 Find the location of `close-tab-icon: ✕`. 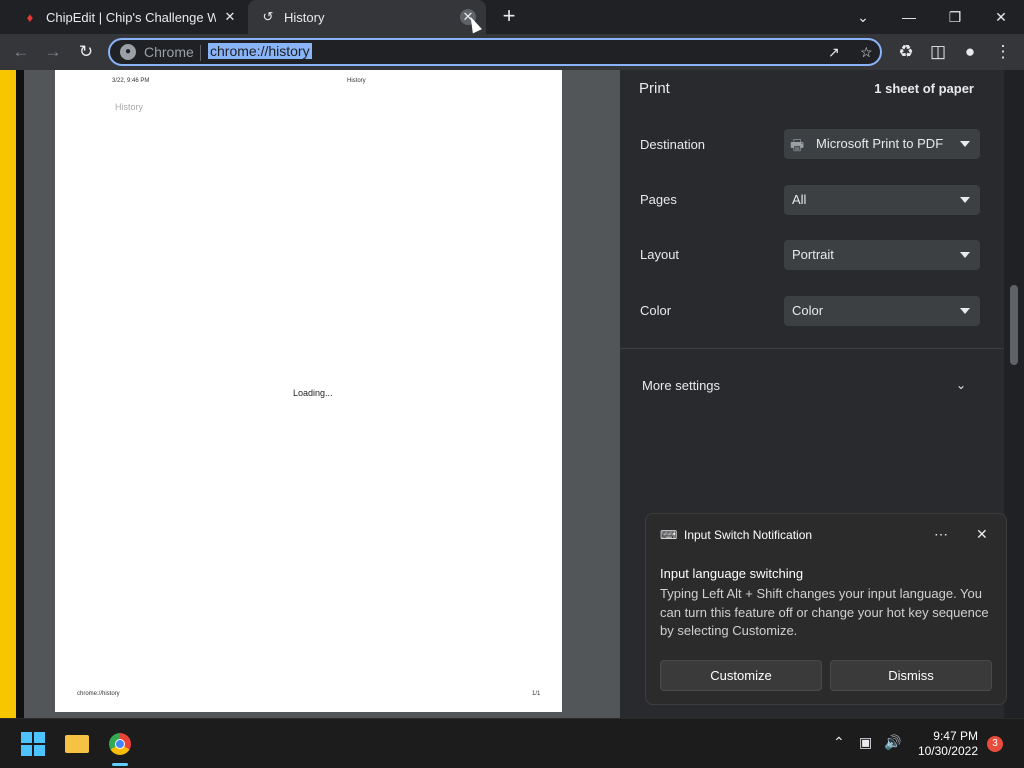

close-tab-icon: ✕ is located at coordinates (230, 17).